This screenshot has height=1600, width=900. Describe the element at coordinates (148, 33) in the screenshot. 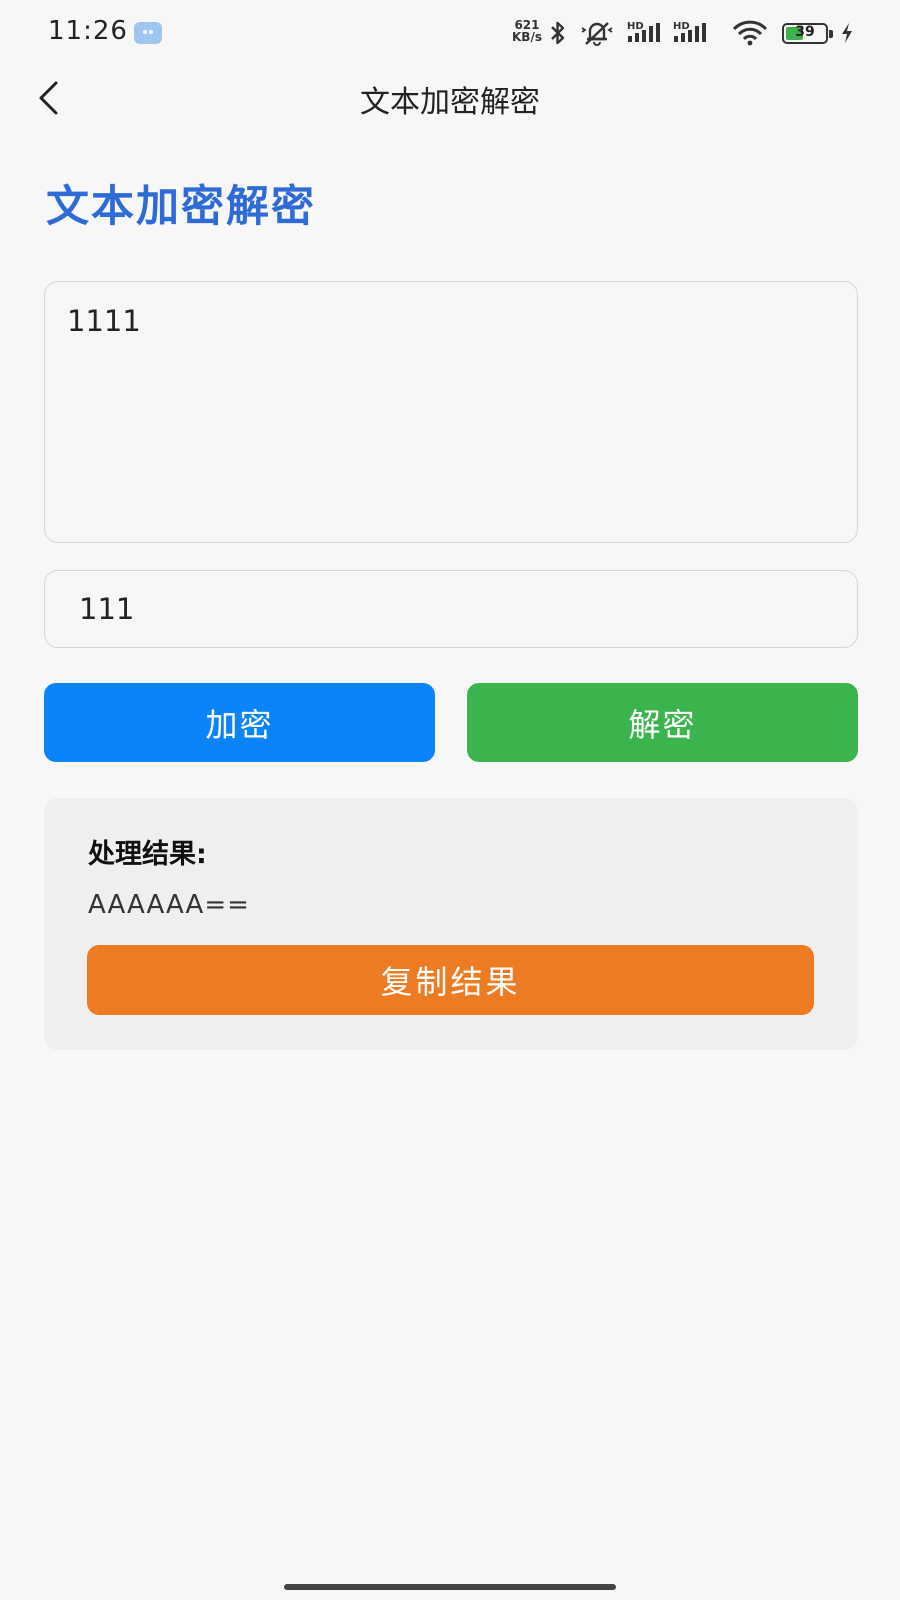

I see `app-notification-icon` at that location.